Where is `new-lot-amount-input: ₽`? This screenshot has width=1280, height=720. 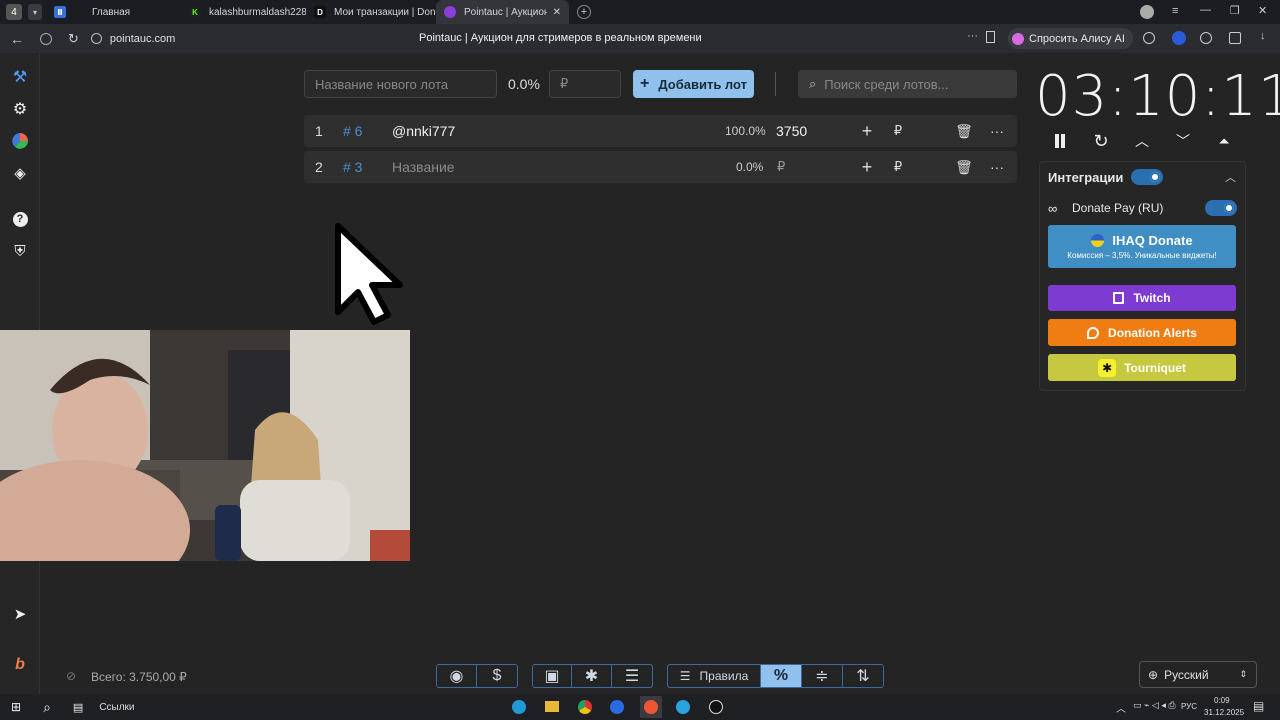
new-lot-amount-input: ₽ is located at coordinates (585, 84).